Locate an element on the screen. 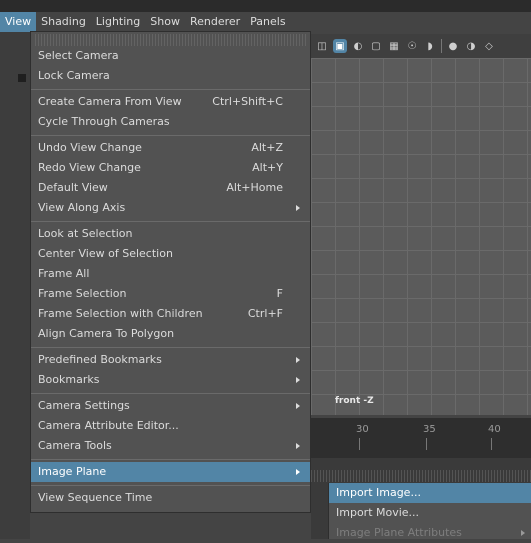 The height and width of the screenshot is (543, 531). menu-item-lock-camera: Lock Camera is located at coordinates (170, 76).